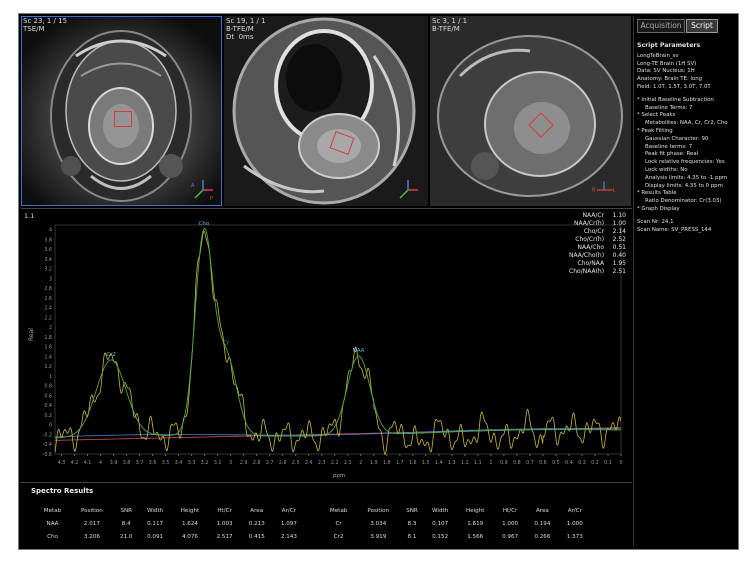 The image size is (751, 568). Describe the element at coordinates (92, 511) in the screenshot. I see `column-header: Position` at that location.